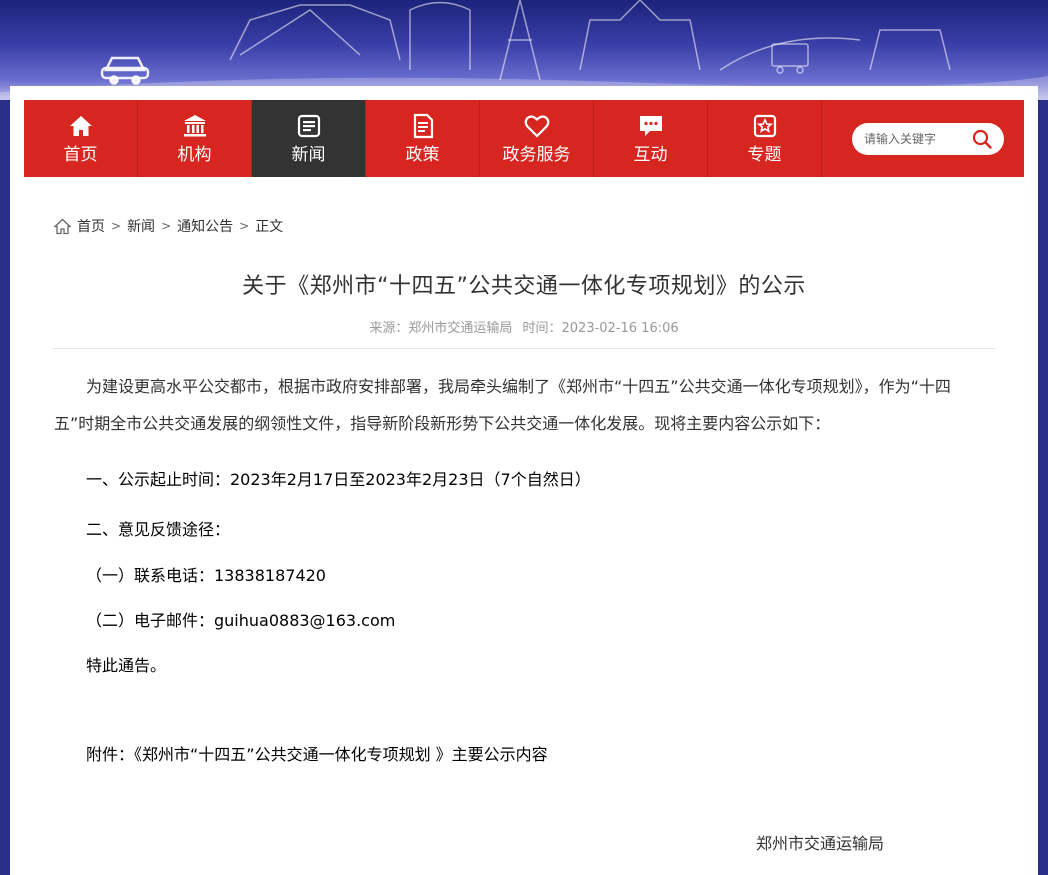 Image resolution: width=1048 pixels, height=875 pixels. I want to click on search-box, so click(928, 139).